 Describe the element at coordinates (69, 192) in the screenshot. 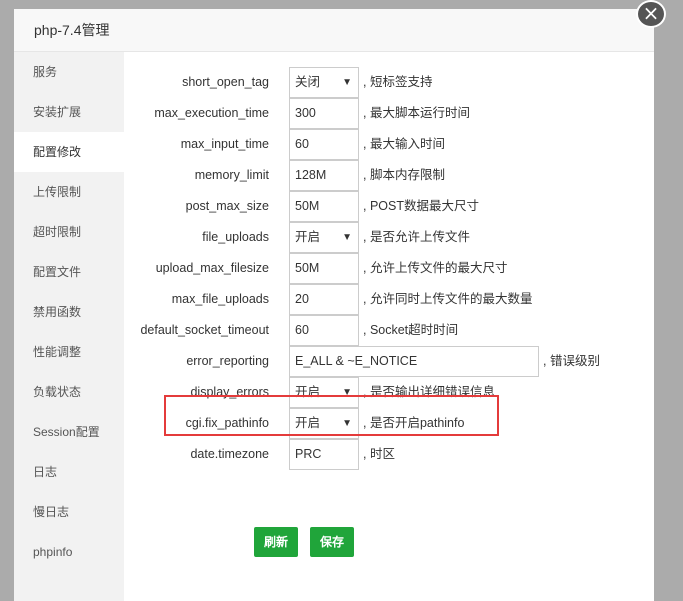

I see `sidebar-item-upload-limit: 上传限制` at that location.